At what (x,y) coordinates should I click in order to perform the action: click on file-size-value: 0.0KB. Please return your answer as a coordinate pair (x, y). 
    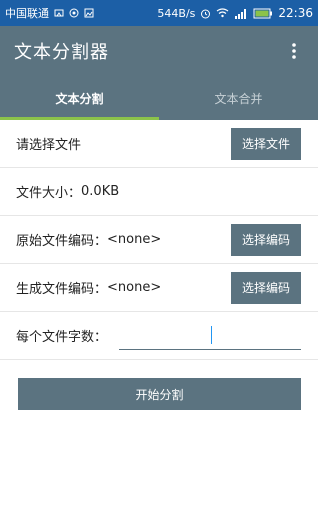
    Looking at the image, I should click on (100, 191).